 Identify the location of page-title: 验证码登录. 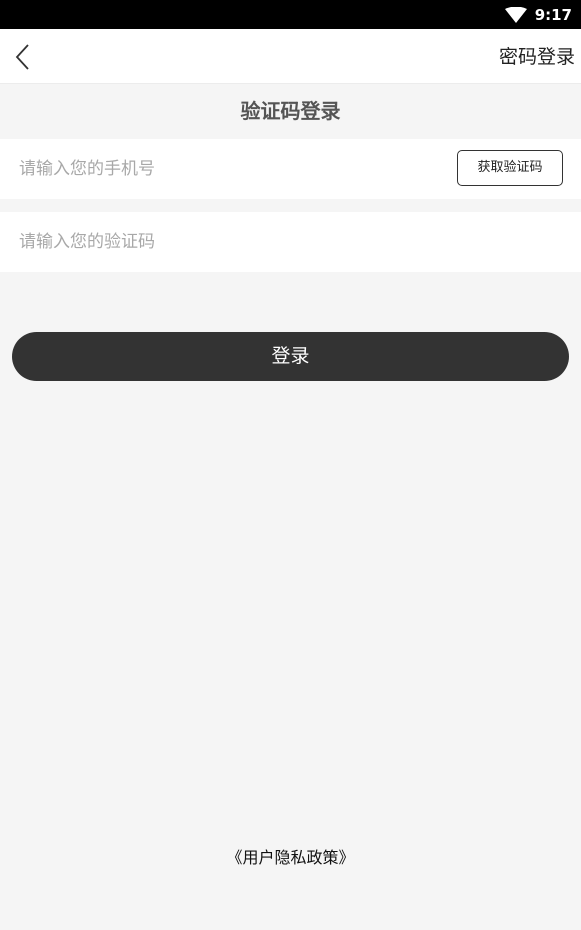
(290, 111).